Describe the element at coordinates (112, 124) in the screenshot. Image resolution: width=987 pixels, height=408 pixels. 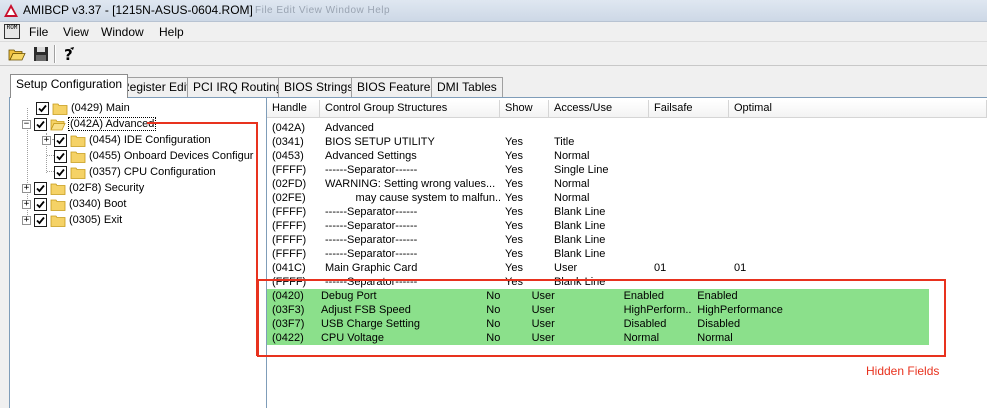
I see `tree-item-label: (042A) Advanced` at that location.